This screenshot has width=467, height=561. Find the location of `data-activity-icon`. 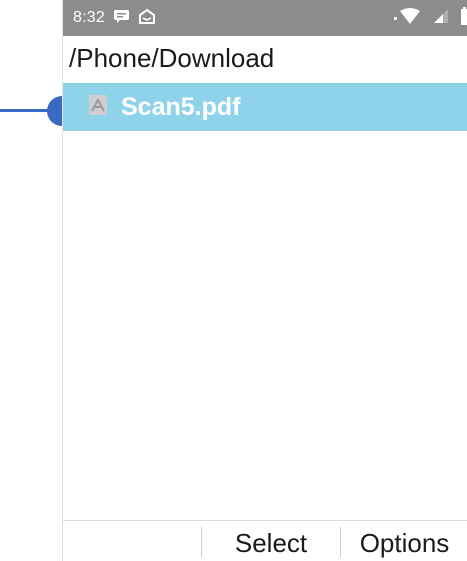

data-activity-icon is located at coordinates (396, 18).